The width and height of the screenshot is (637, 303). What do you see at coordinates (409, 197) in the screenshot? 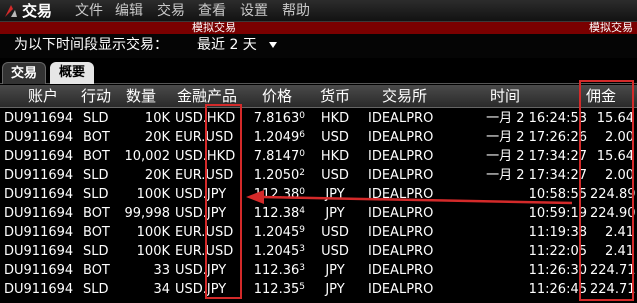
I see `annotation-arrow-icon` at bounding box center [409, 197].